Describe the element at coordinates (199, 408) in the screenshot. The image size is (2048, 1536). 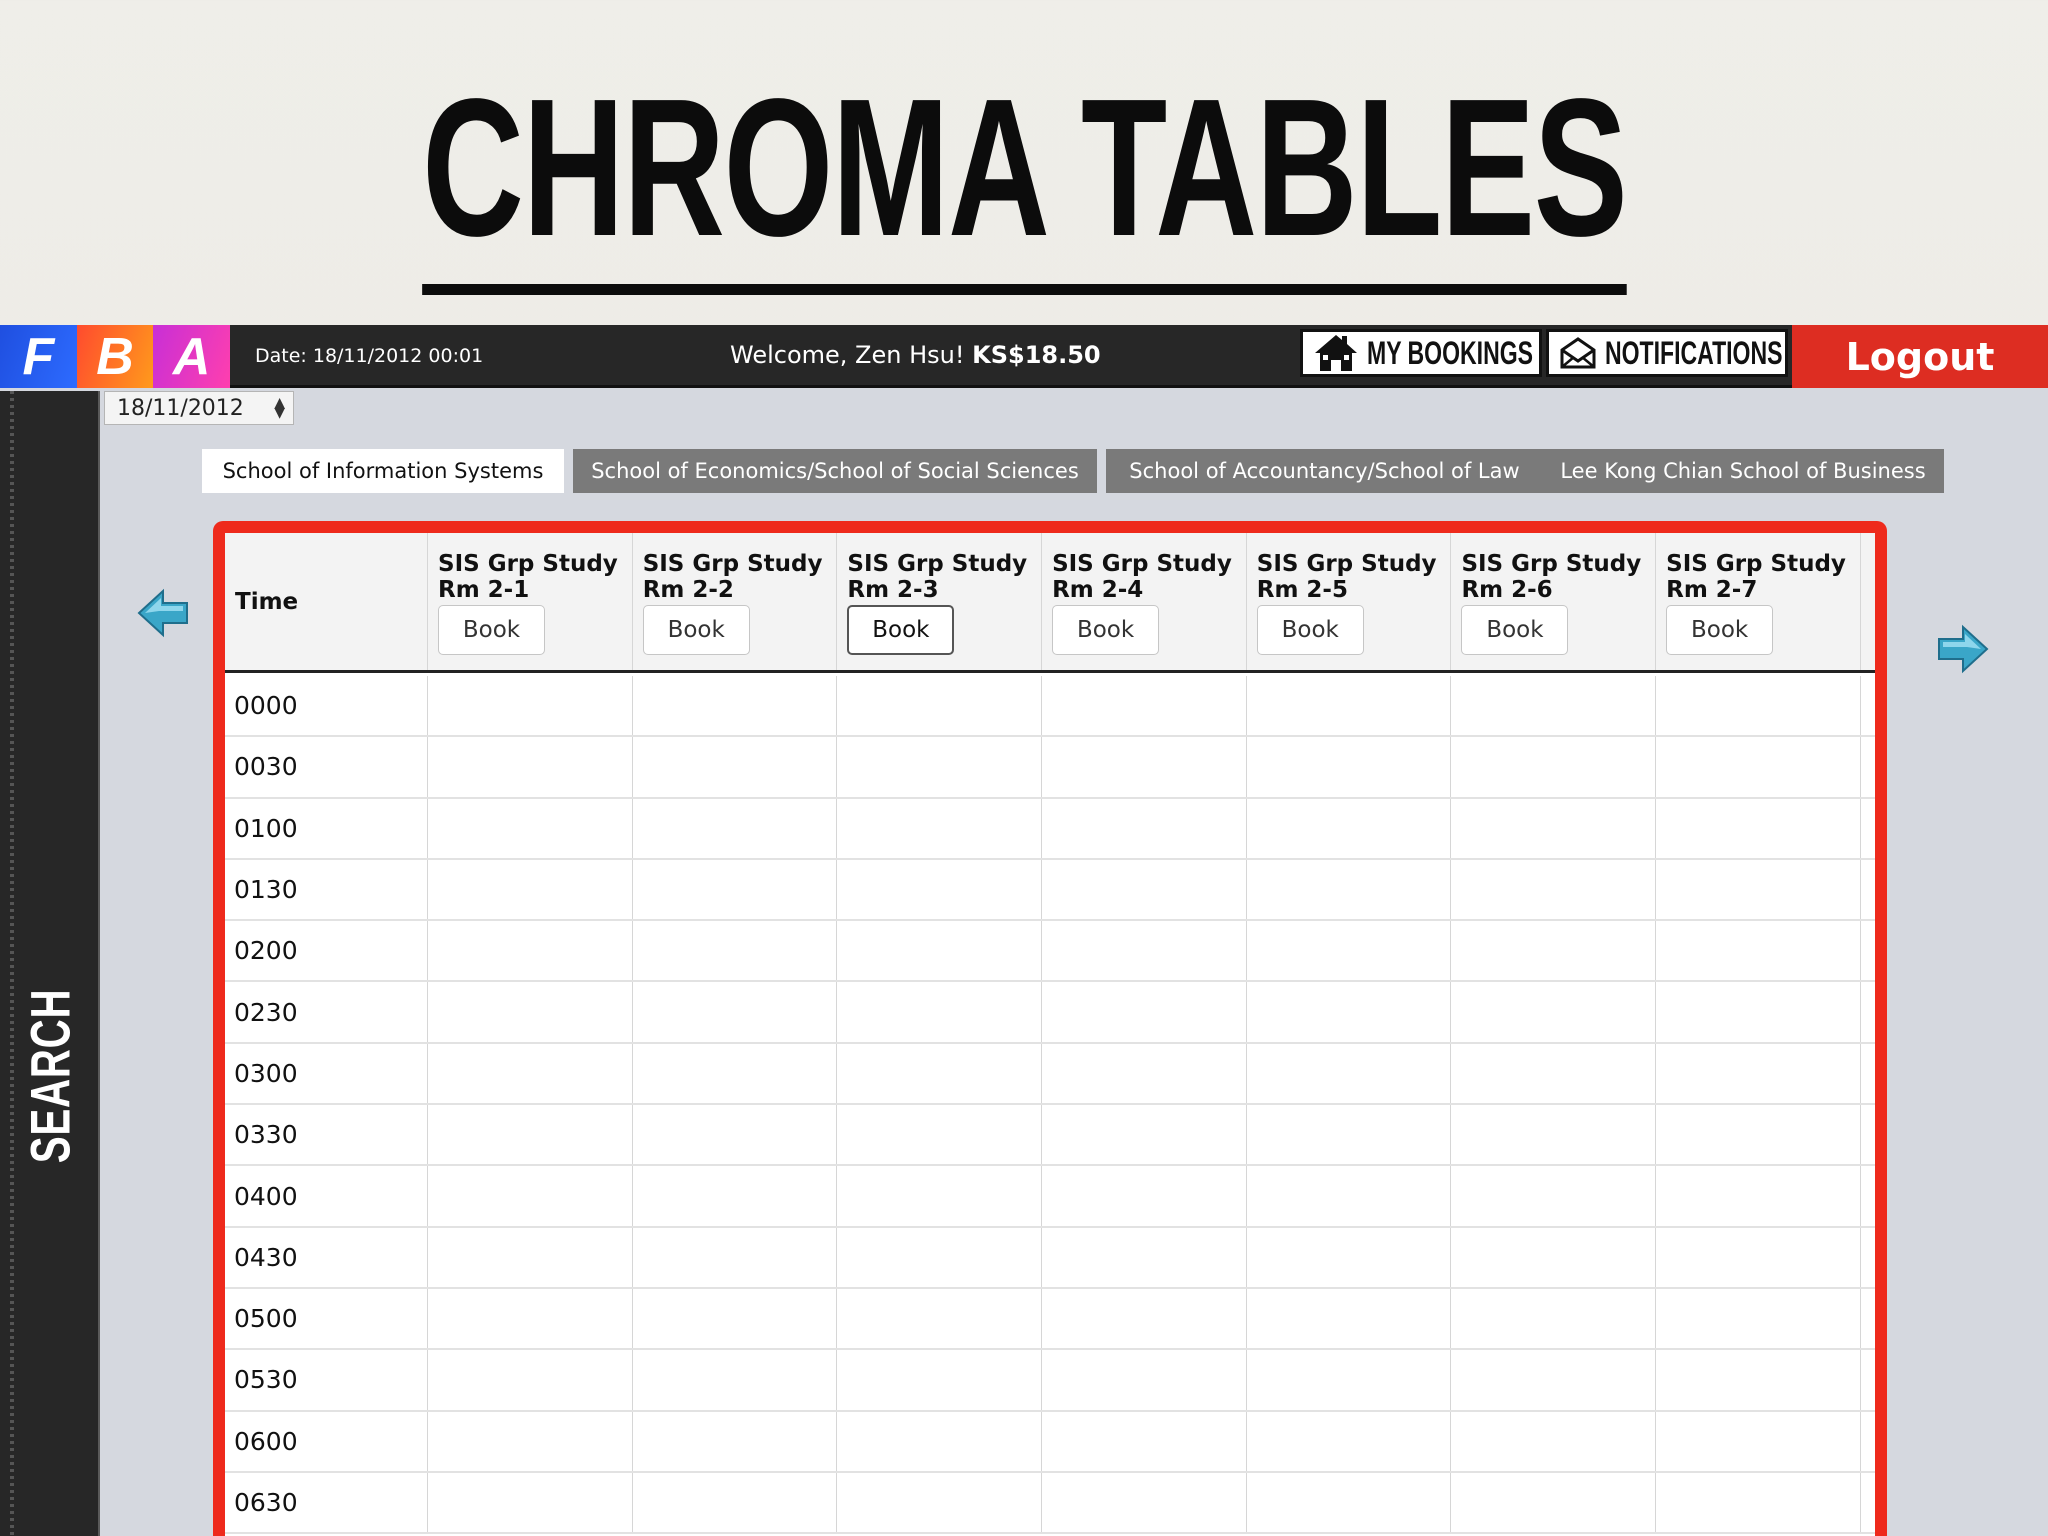
I see `date-select: 18/11/2012 ▲ ▼` at that location.